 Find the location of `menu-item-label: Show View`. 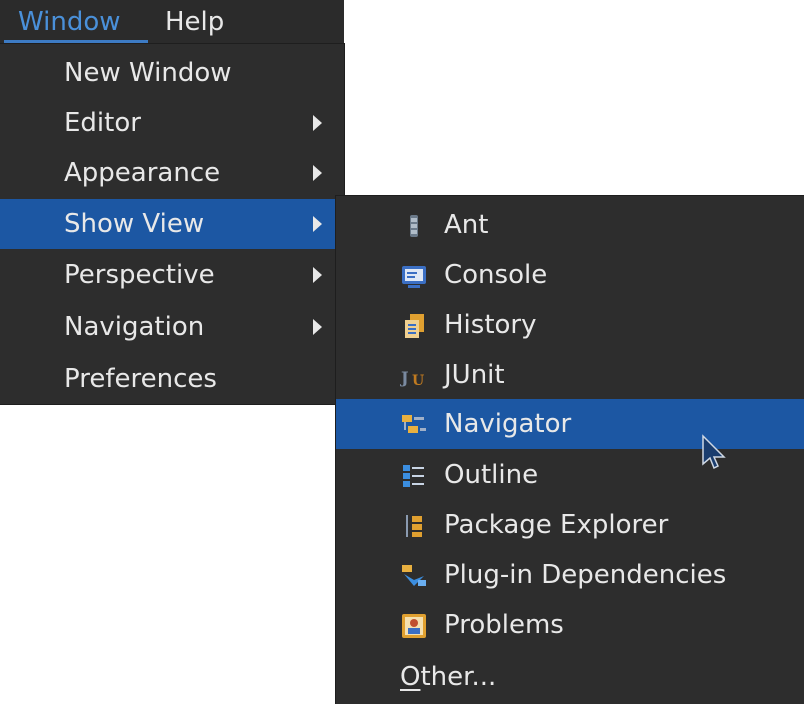

menu-item-label: Show View is located at coordinates (134, 224).